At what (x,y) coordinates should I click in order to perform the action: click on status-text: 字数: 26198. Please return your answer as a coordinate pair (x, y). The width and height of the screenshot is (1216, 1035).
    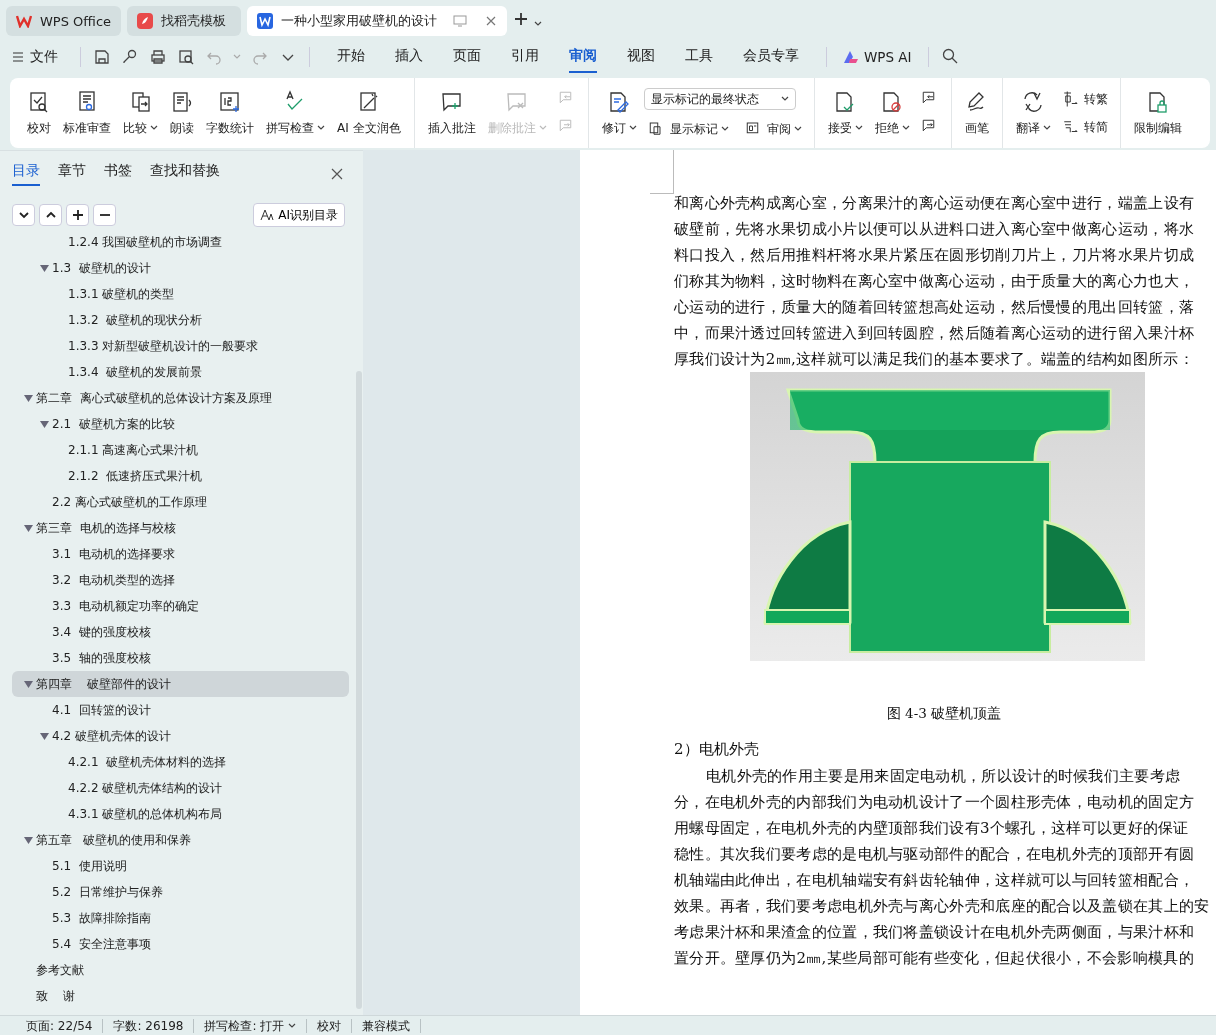
    Looking at the image, I should click on (149, 1025).